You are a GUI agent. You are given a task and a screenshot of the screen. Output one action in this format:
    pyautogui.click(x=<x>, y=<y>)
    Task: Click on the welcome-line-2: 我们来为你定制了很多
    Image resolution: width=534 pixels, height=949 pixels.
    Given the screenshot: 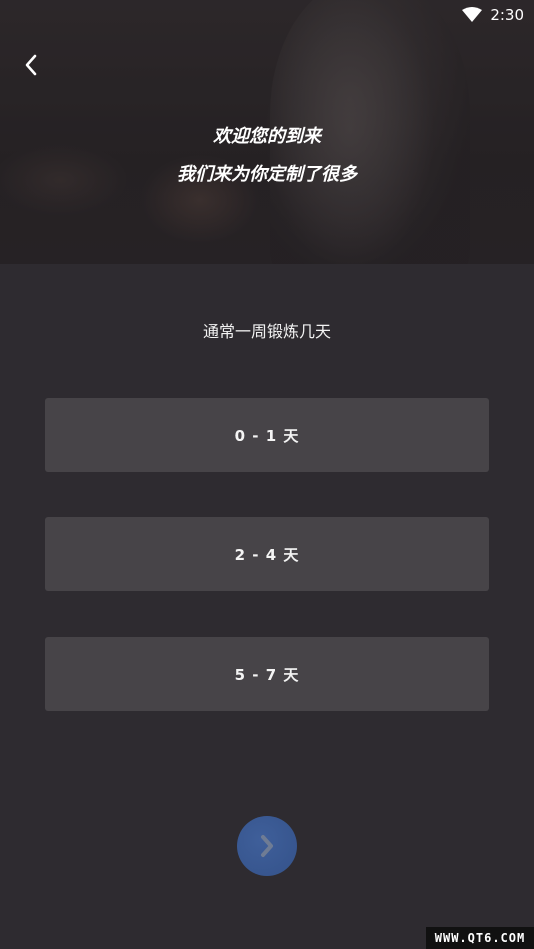 What is the action you would take?
    pyautogui.click(x=267, y=174)
    